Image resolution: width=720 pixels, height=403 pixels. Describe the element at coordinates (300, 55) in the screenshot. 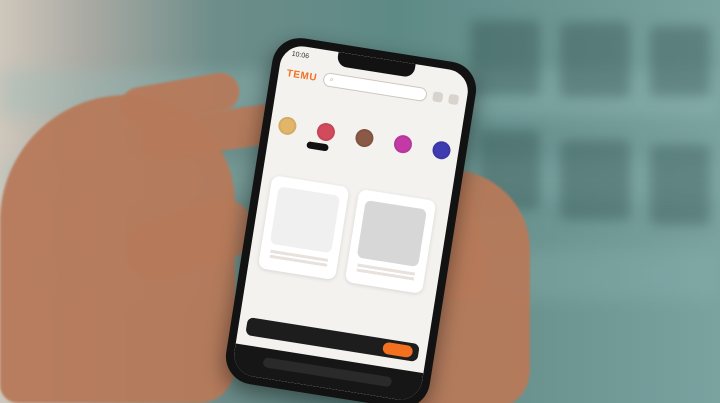

I see `status-time: 10:06` at that location.